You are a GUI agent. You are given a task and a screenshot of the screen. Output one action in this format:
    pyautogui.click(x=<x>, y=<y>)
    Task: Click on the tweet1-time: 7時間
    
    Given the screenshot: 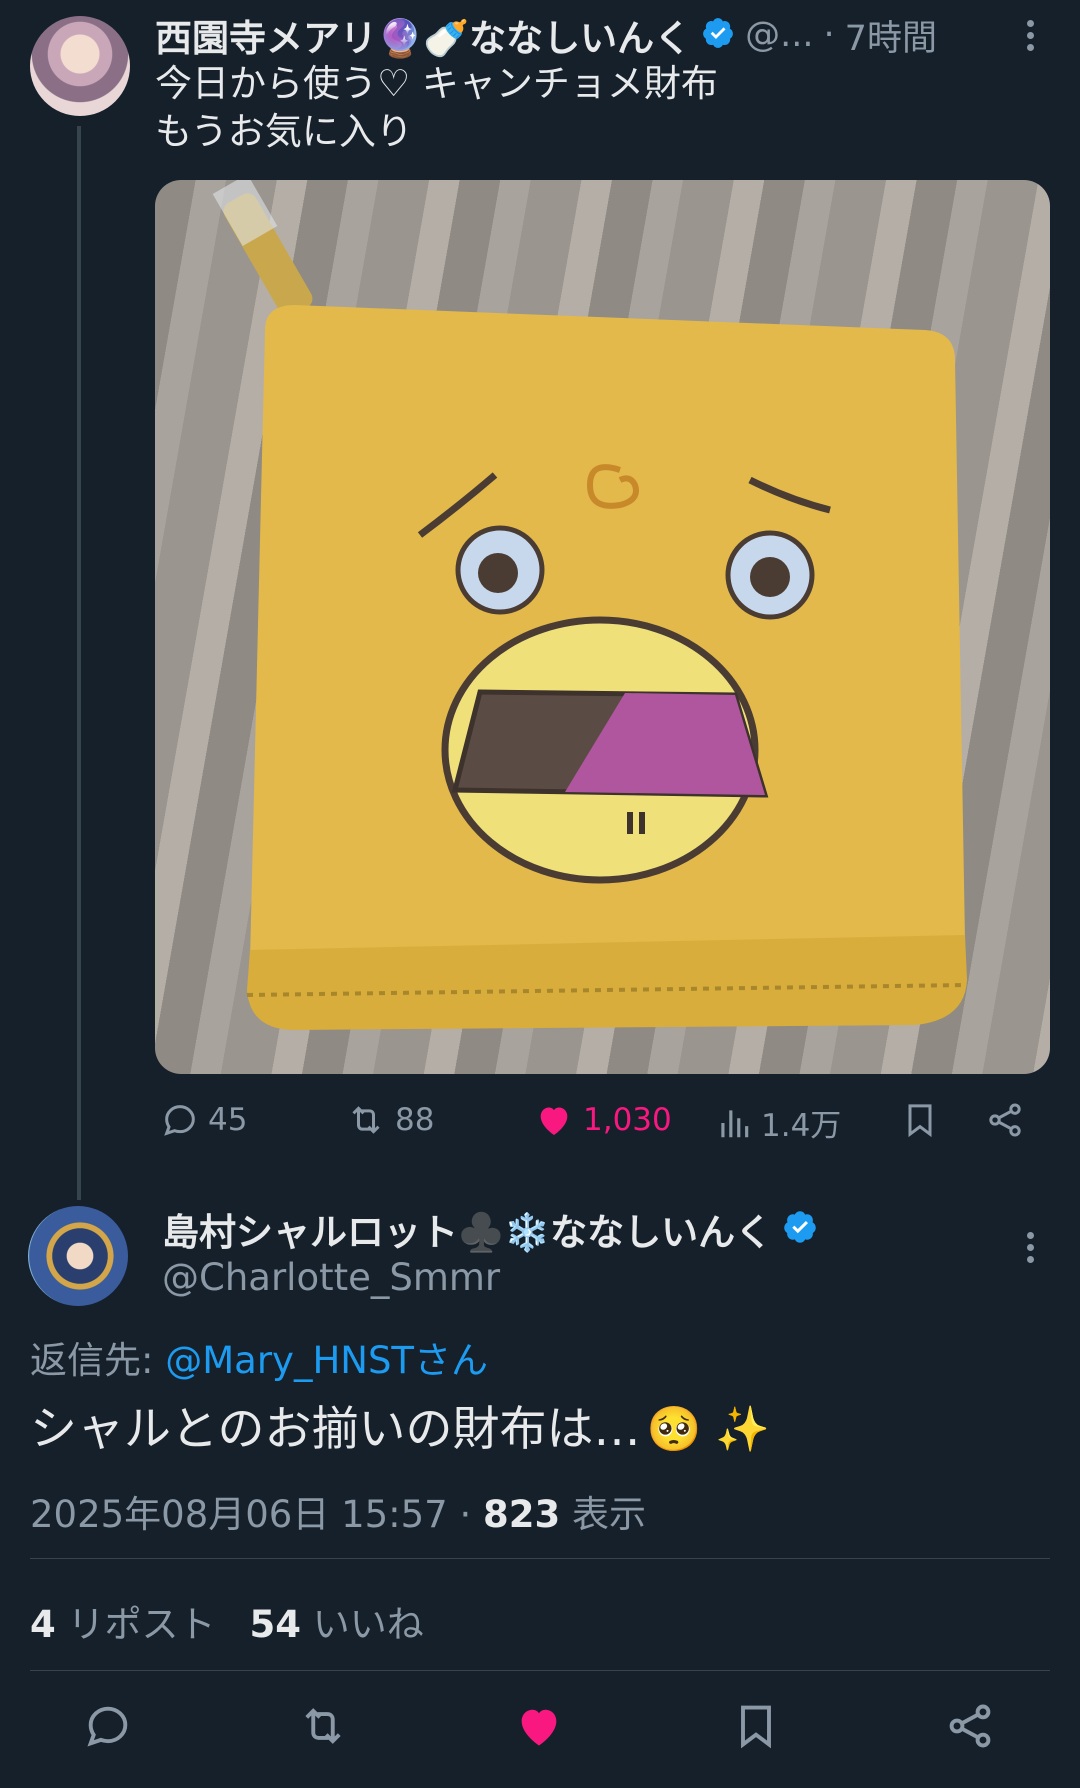 What is the action you would take?
    pyautogui.click(x=891, y=35)
    